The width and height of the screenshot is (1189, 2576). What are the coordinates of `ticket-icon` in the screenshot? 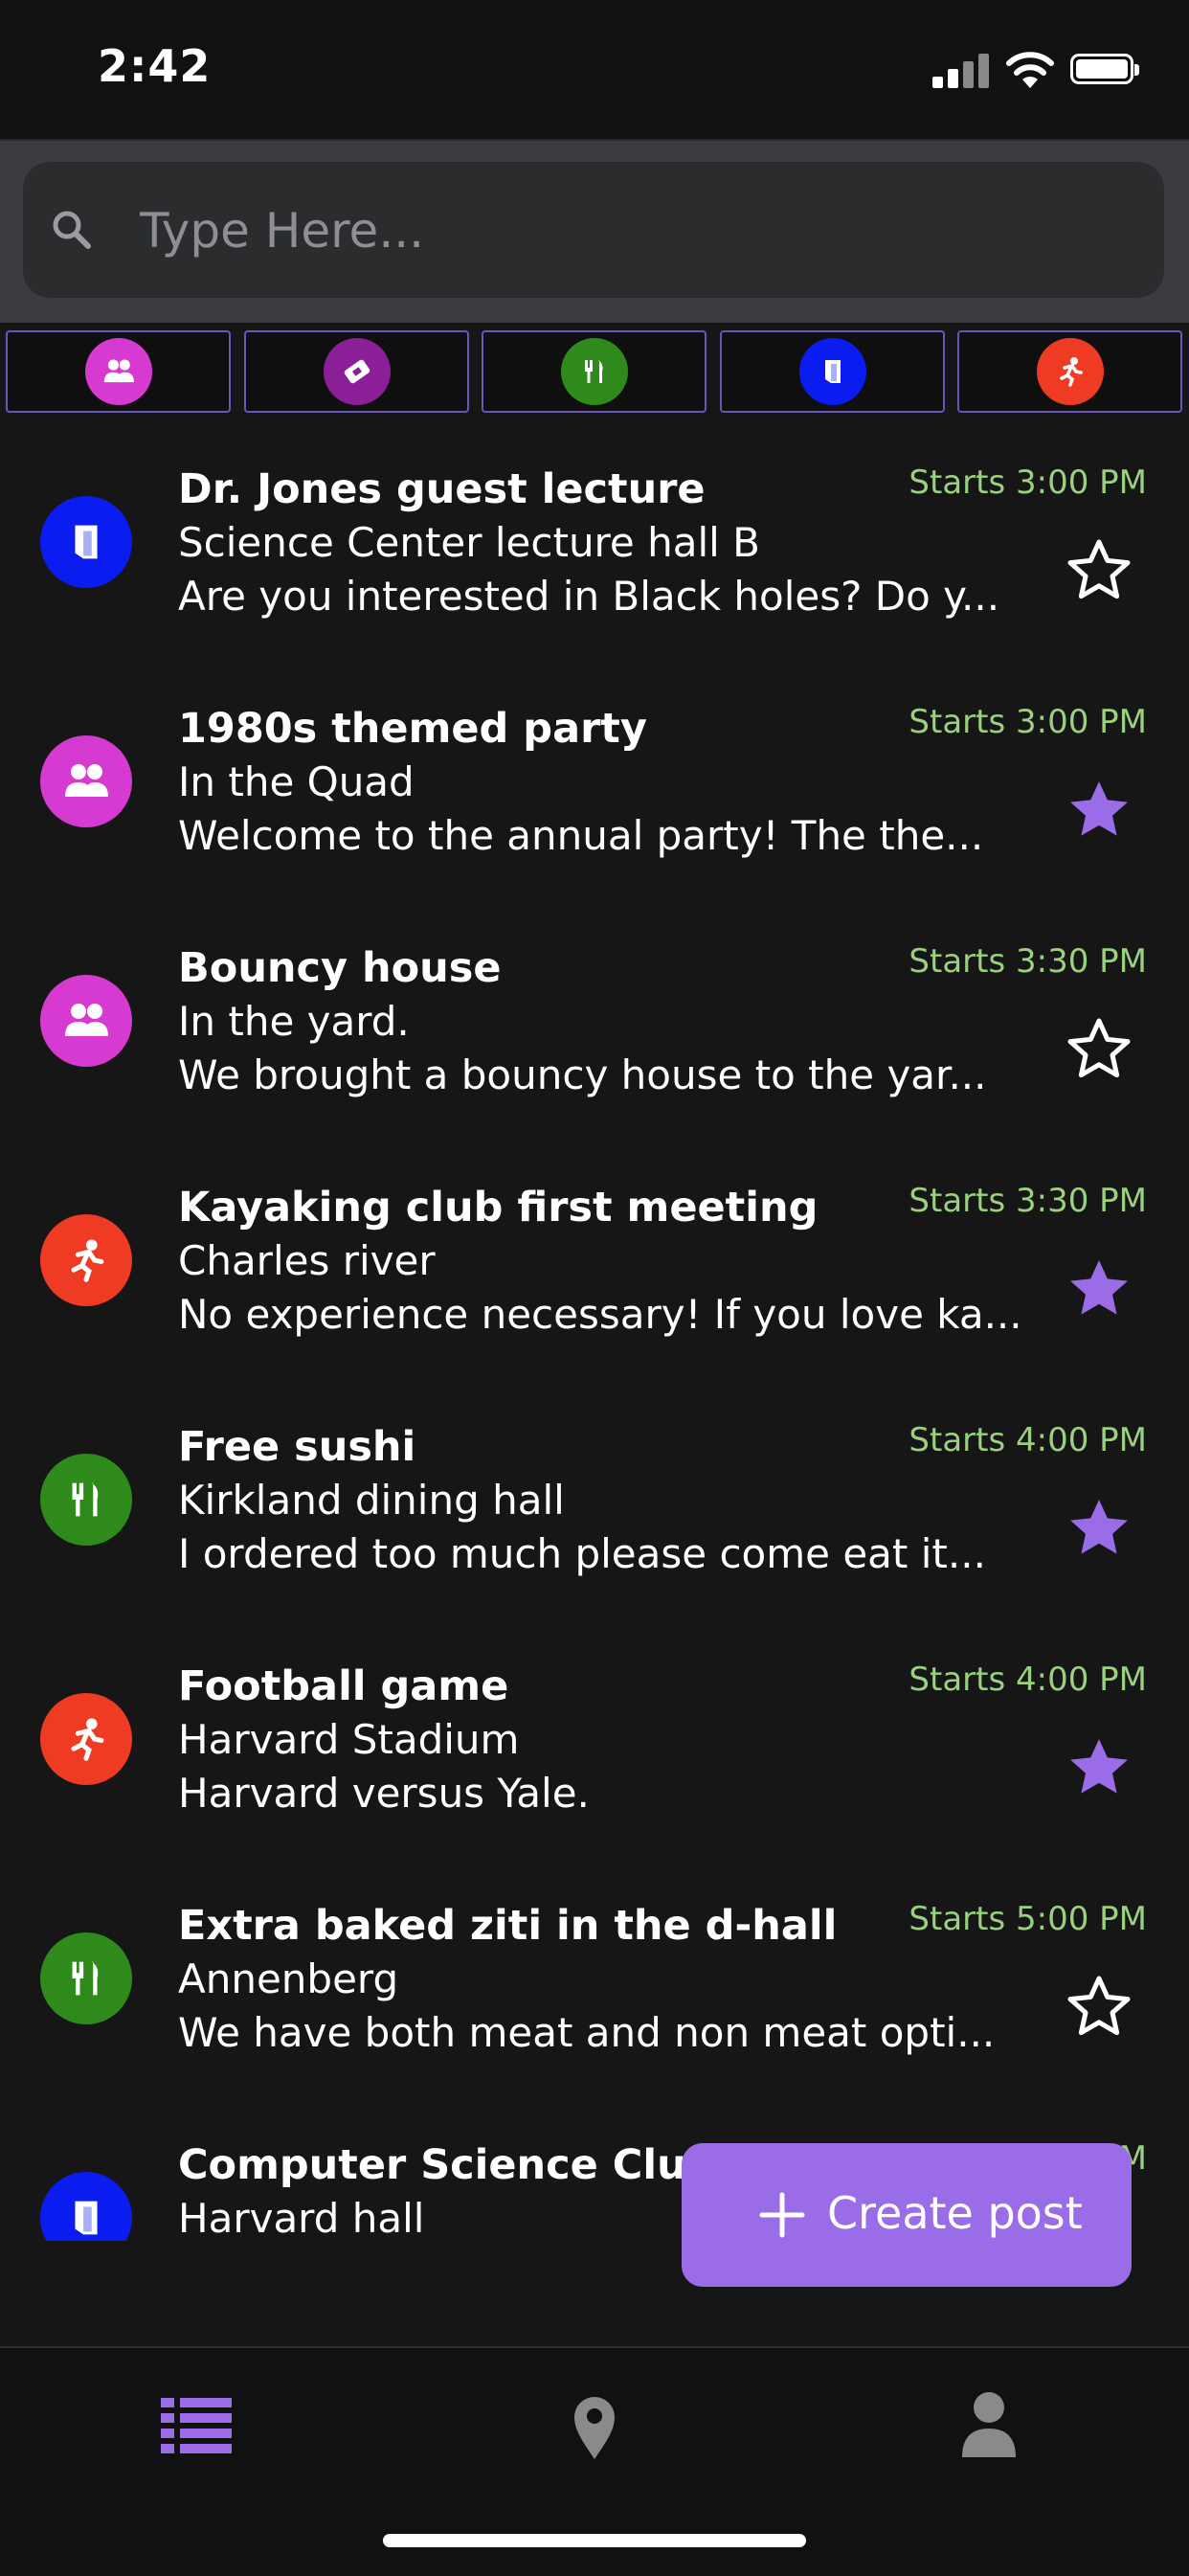 It's located at (357, 371).